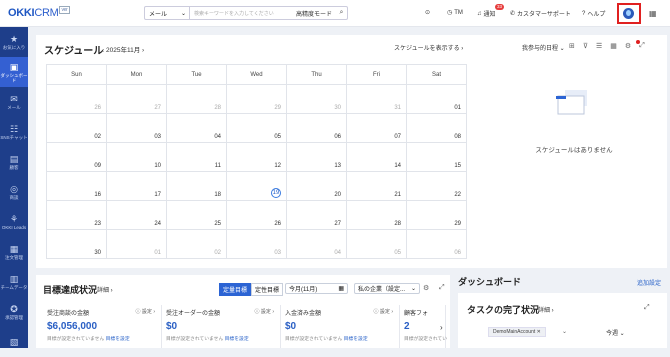 The height and width of the screenshot is (357, 670). What do you see at coordinates (539, 332) in the screenshot?
I see `close-icon: ✕` at bounding box center [539, 332].